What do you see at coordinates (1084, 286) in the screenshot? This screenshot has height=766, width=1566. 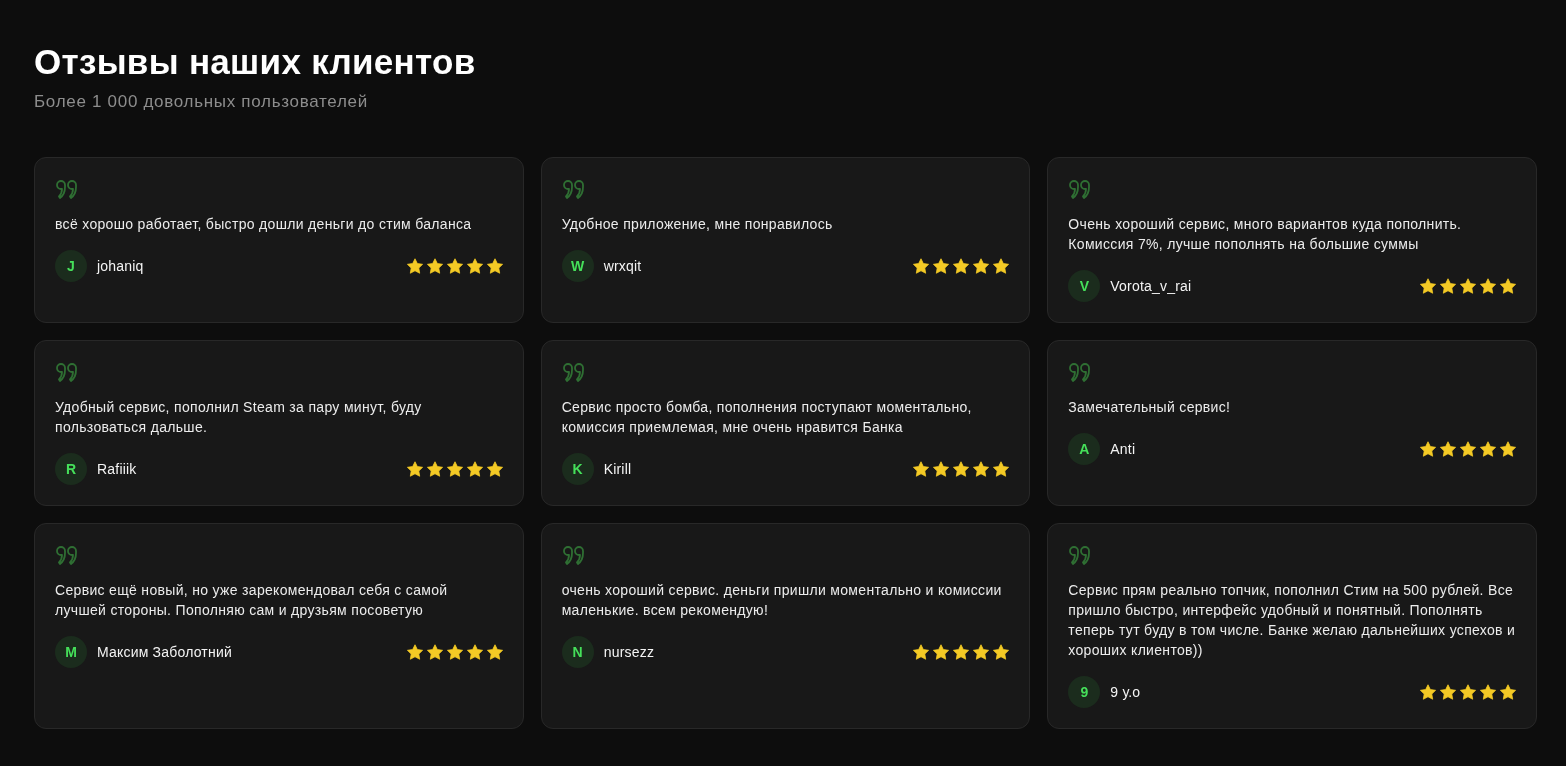 I see `author-avatar: V` at bounding box center [1084, 286].